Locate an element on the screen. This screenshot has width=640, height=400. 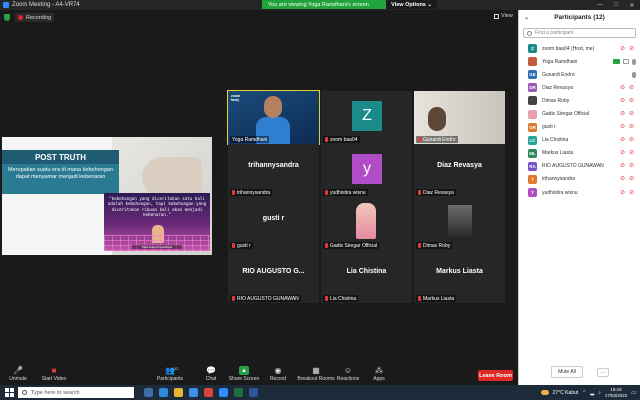
tile-person-face is located at coordinates (437, 119).